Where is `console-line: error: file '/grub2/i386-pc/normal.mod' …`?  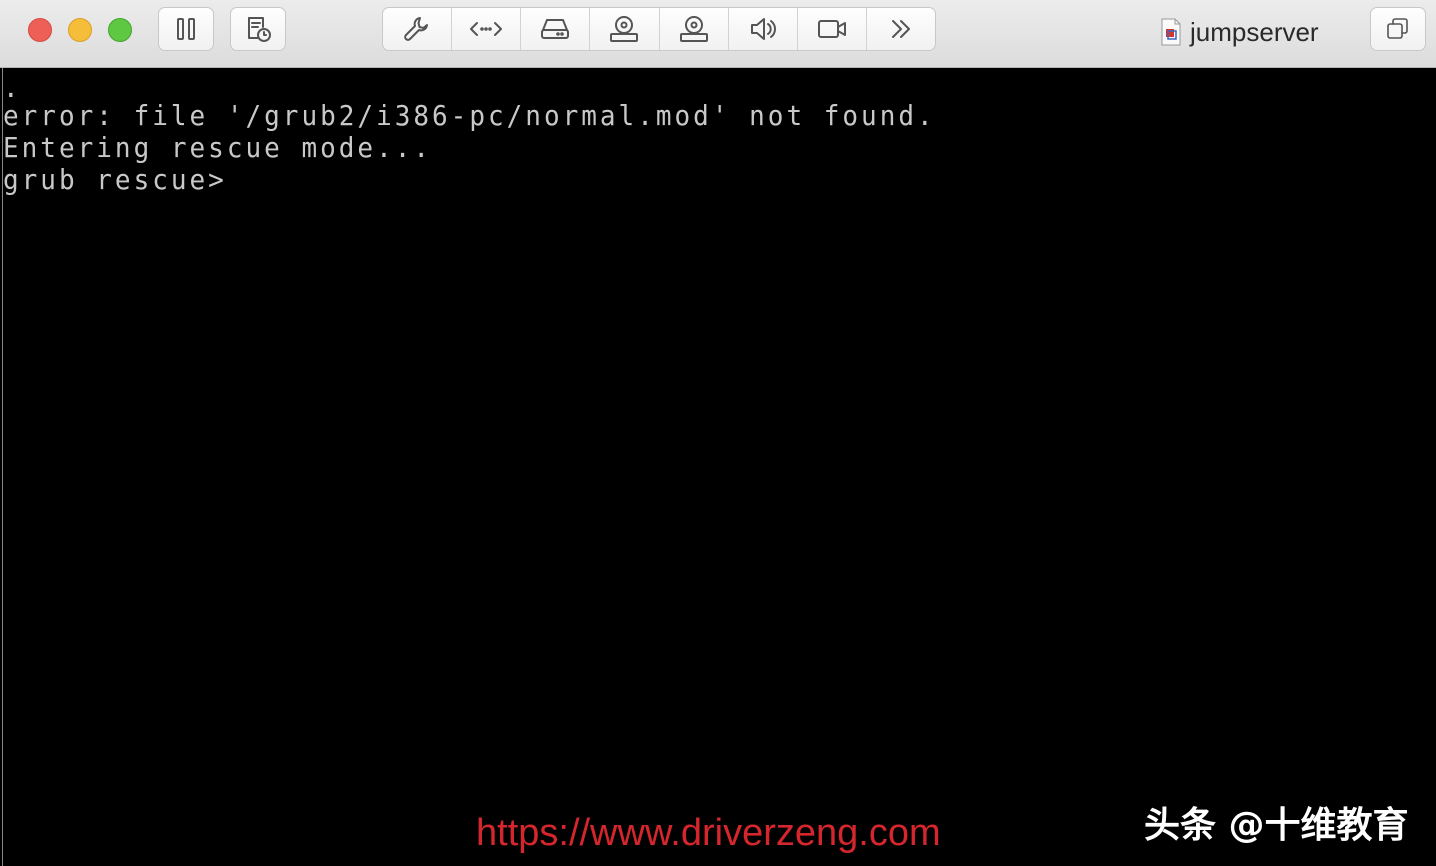 console-line: error: file '/grub2/i386-pc/normal.mod' … is located at coordinates (469, 117).